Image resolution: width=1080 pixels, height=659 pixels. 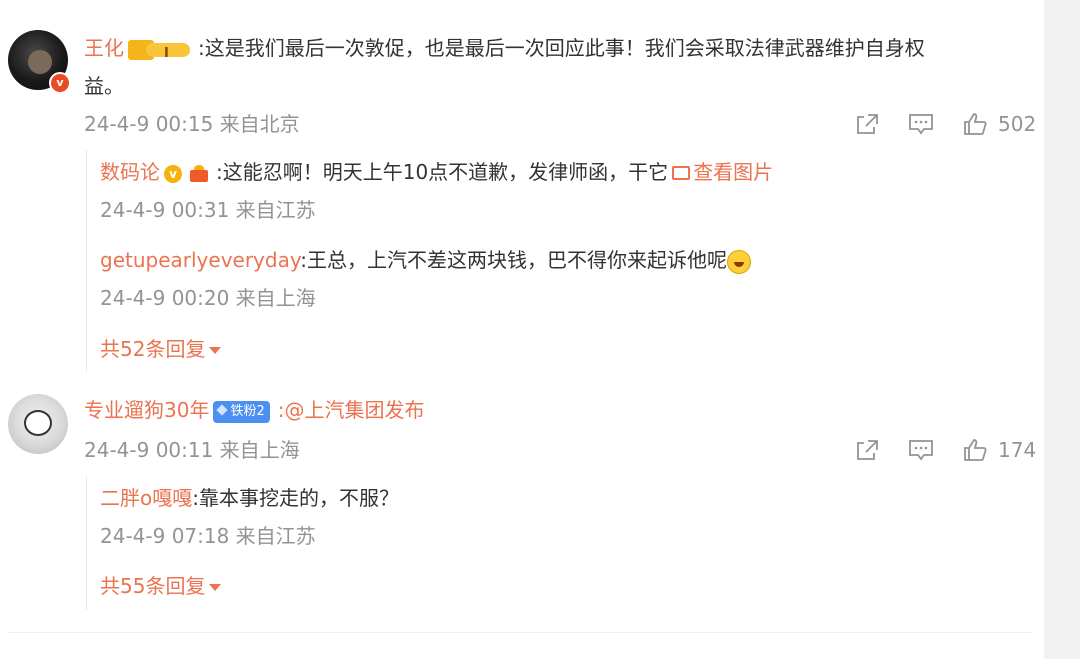 What do you see at coordinates (561, 48) in the screenshot?
I see `comment-text: :这是我们最后一次敦促，也是最后一次回应此事！我们会采取法律武器维护自身权` at bounding box center [561, 48].